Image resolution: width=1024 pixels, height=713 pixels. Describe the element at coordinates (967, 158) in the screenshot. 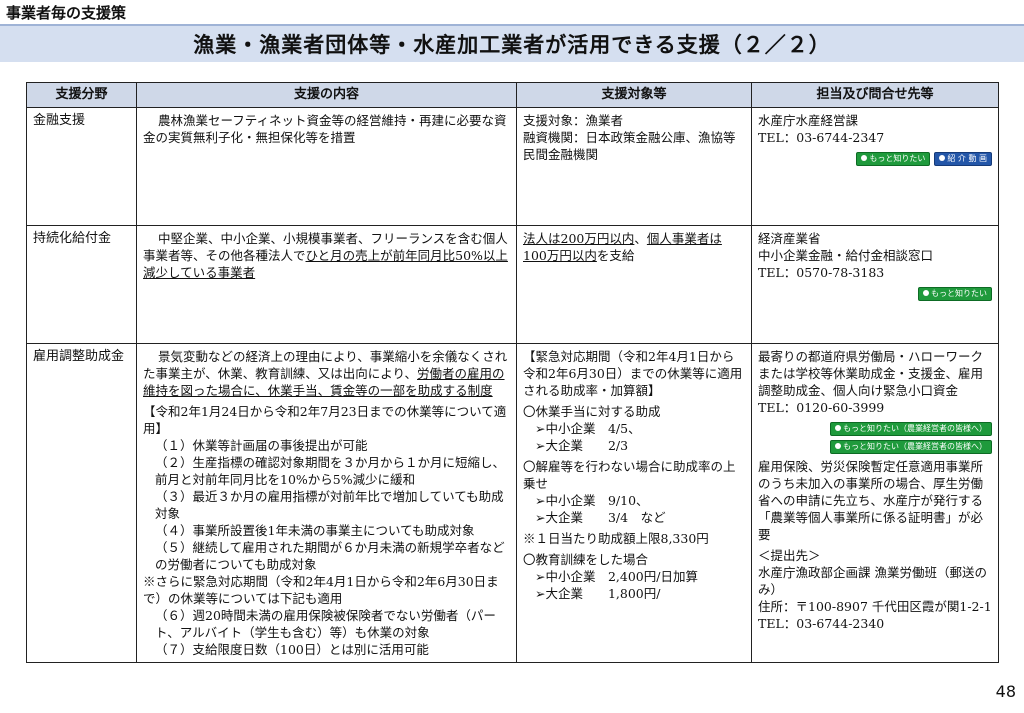

I see `intro-video-label: 紹 介 動 画` at that location.